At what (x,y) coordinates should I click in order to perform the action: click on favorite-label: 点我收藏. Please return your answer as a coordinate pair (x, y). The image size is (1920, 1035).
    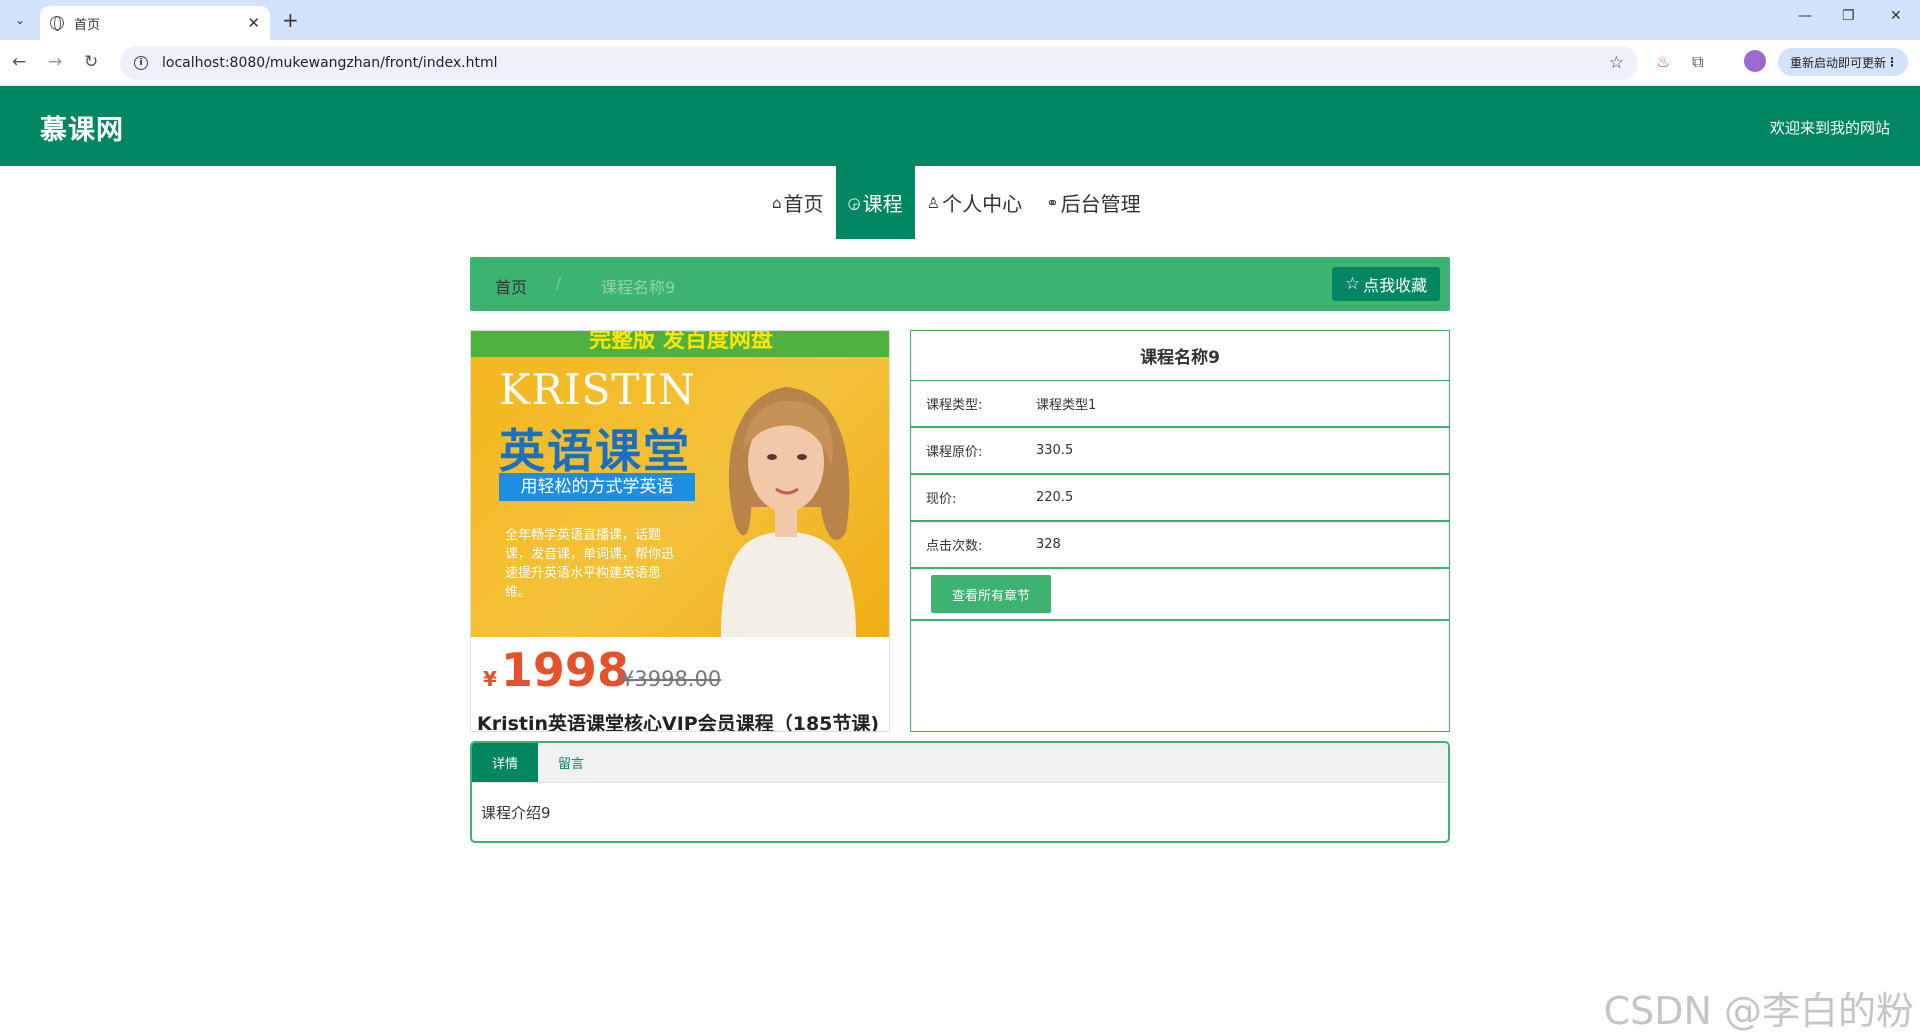
    Looking at the image, I should click on (1395, 285).